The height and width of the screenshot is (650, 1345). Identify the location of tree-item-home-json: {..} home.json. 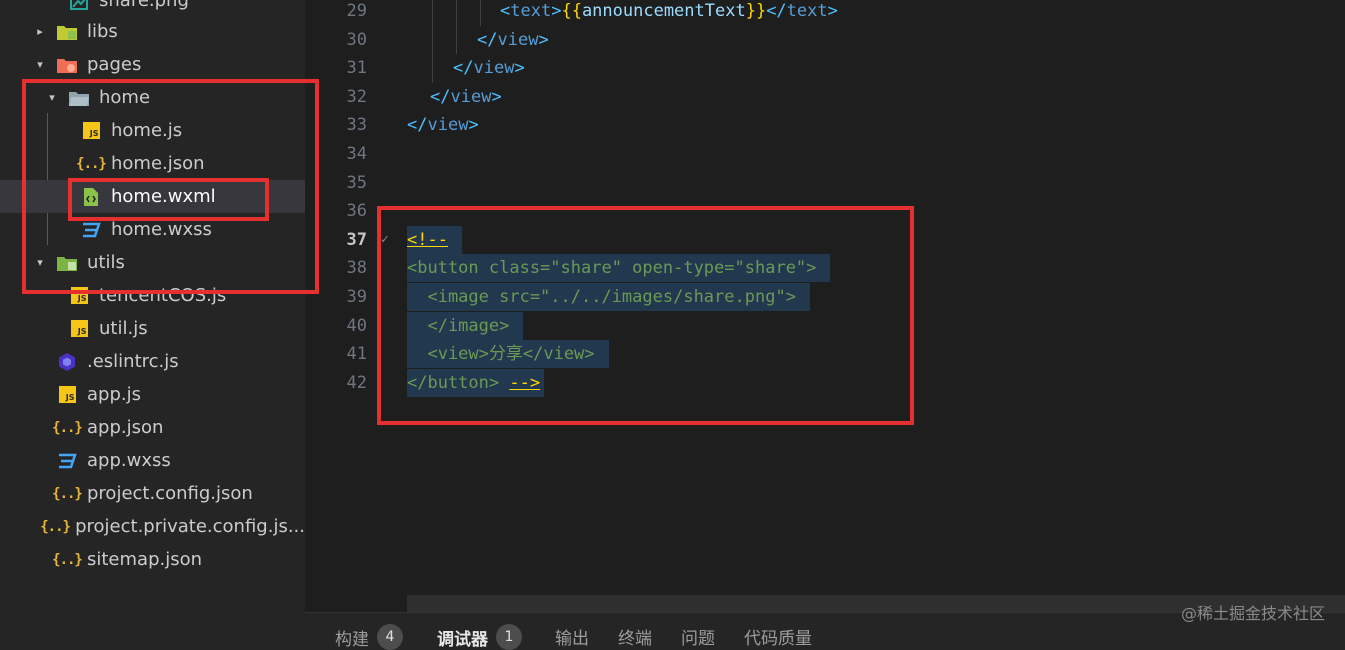
(152, 163).